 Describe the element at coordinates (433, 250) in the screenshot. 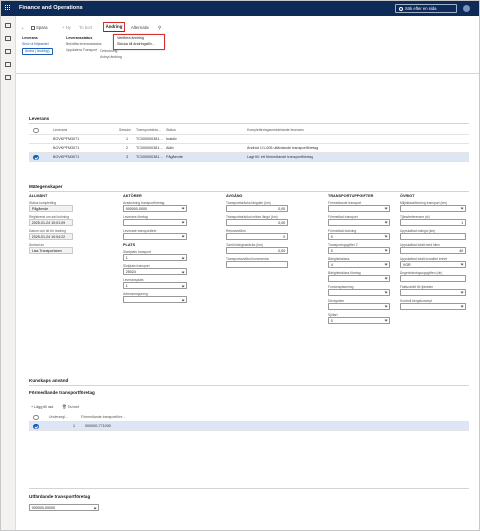

I see `estimated-total-field: 40` at that location.